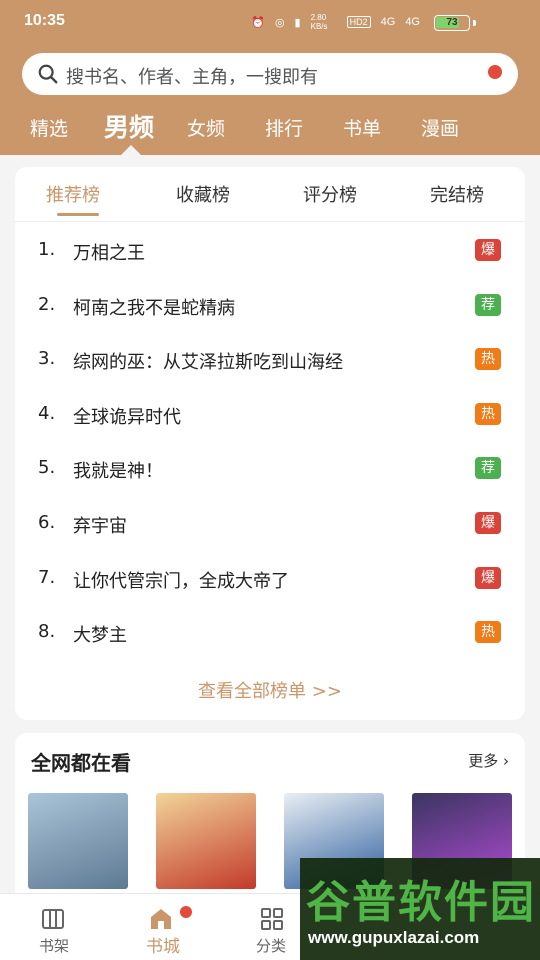 The height and width of the screenshot is (960, 540). I want to click on search-icon, so click(48, 74).